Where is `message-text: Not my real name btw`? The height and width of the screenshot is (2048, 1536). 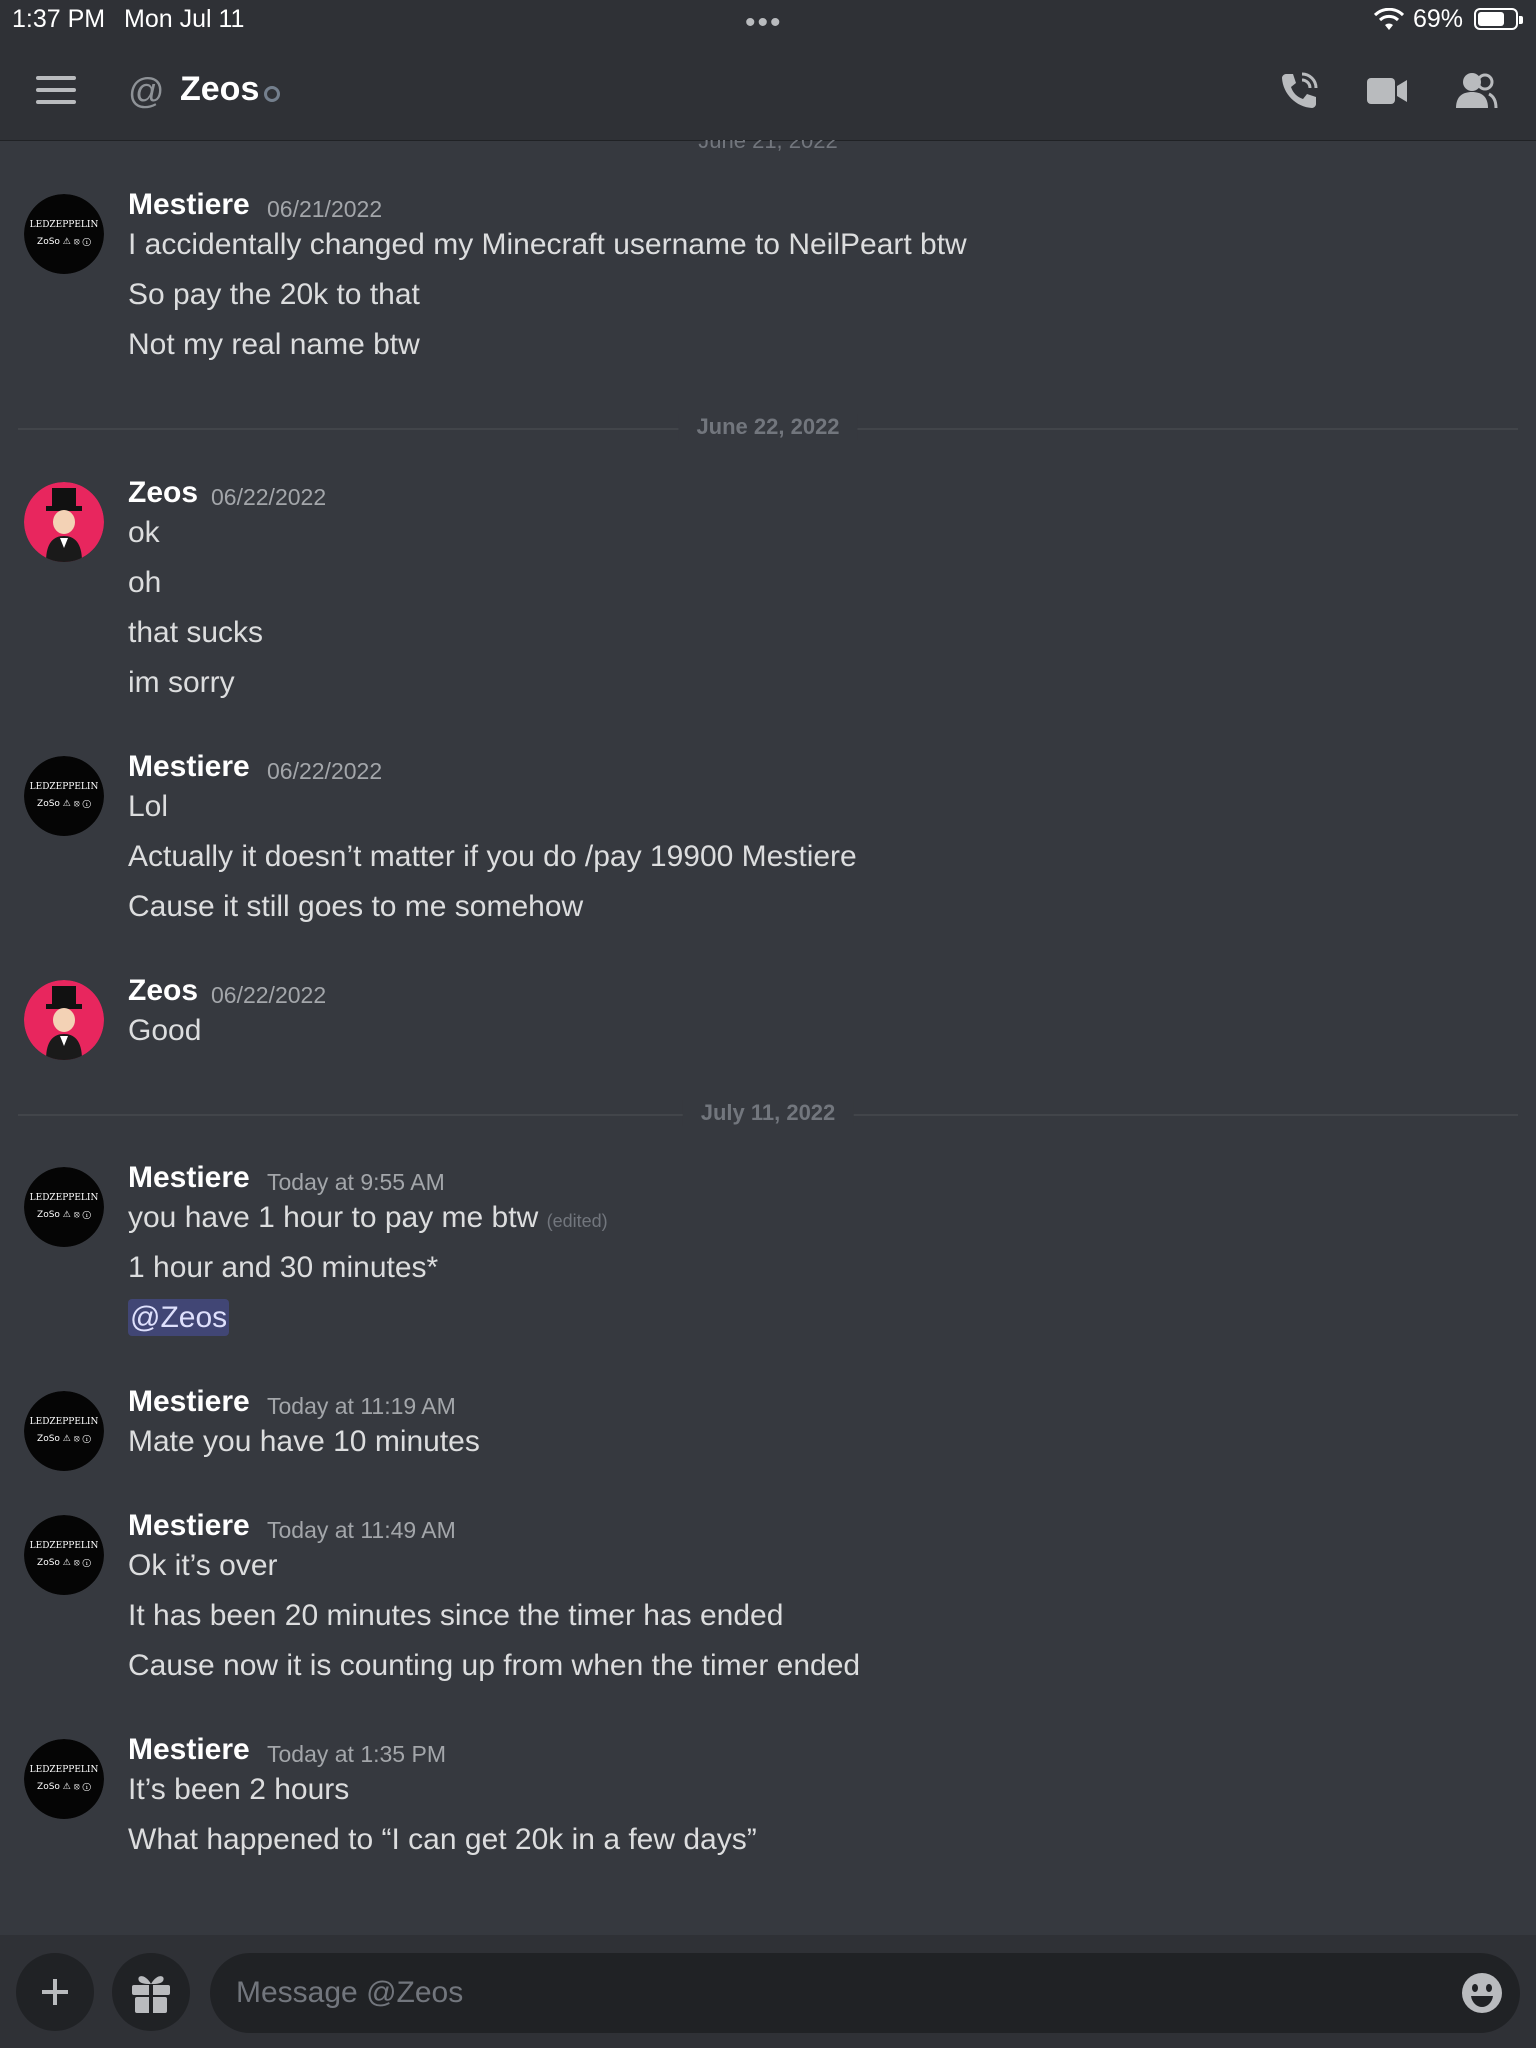
message-text: Not my real name btw is located at coordinates (274, 344).